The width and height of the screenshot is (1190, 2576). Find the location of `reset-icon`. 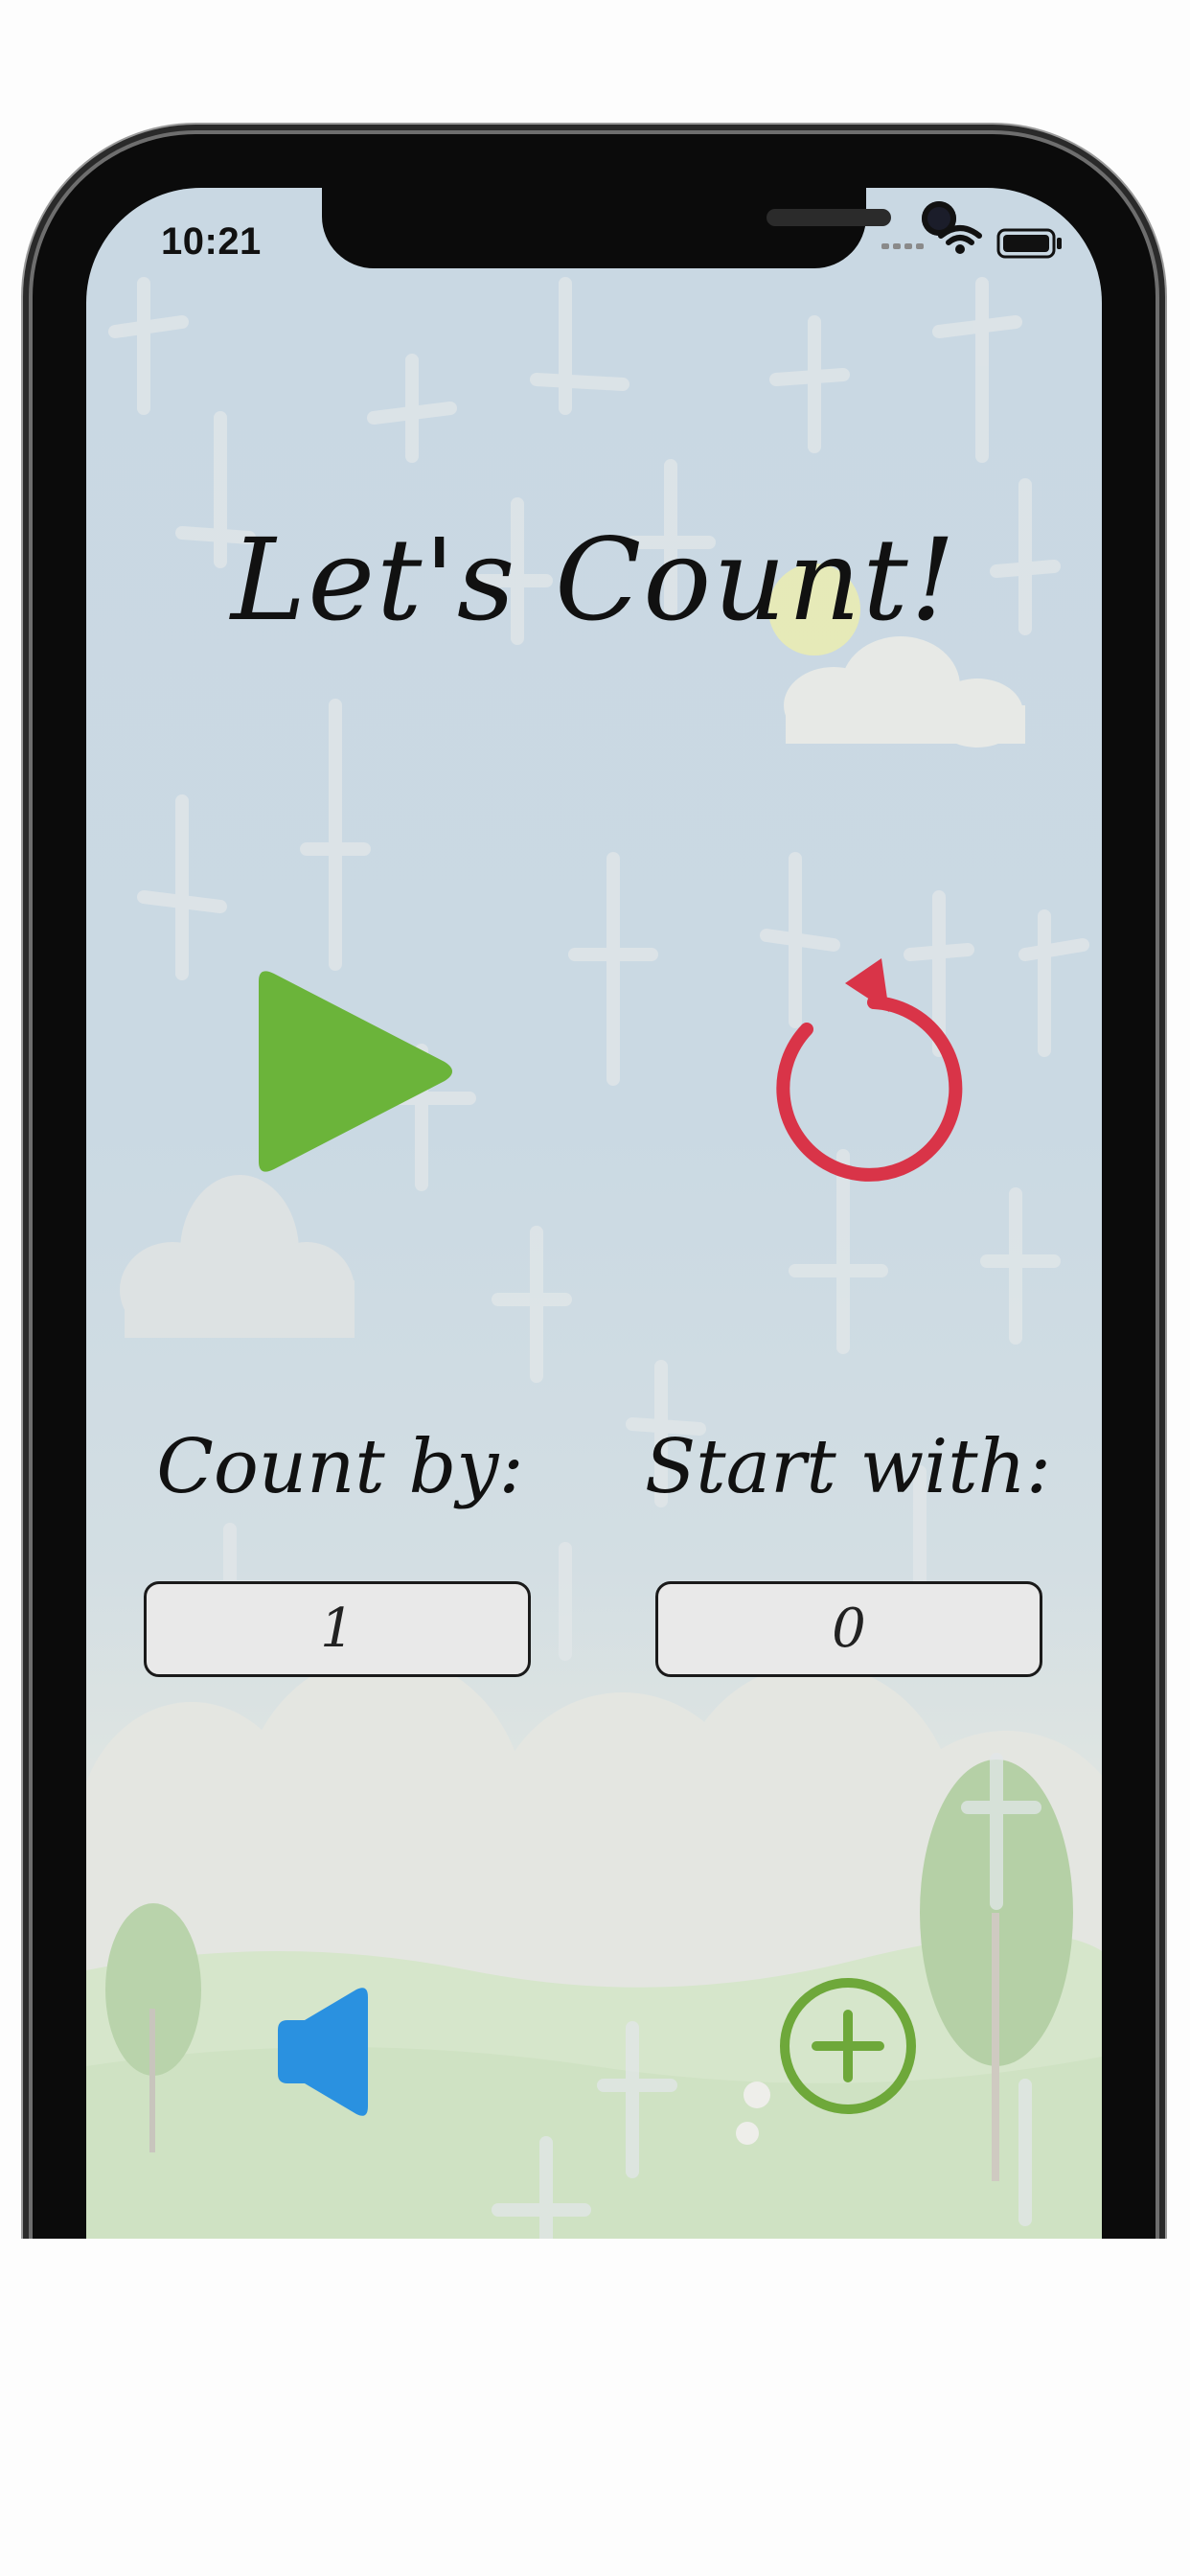

reset-icon is located at coordinates (870, 1070).